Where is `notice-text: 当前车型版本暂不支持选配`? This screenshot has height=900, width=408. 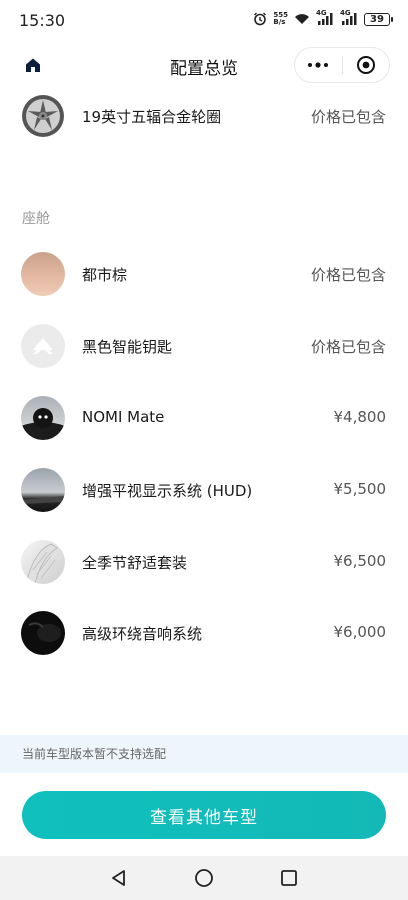 notice-text: 当前车型版本暂不支持选配 is located at coordinates (94, 754).